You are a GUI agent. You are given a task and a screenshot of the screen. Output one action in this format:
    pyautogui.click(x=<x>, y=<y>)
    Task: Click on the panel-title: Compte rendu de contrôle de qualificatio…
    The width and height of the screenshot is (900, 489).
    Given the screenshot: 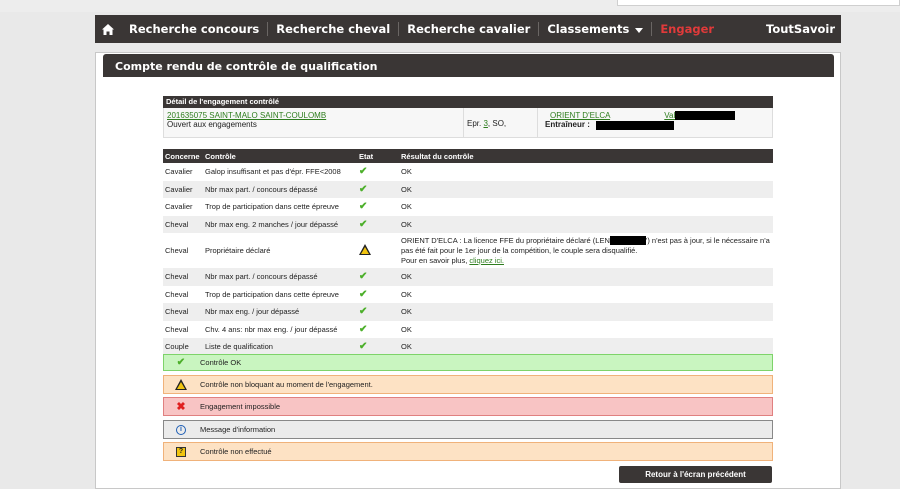 What is the action you would take?
    pyautogui.click(x=468, y=65)
    